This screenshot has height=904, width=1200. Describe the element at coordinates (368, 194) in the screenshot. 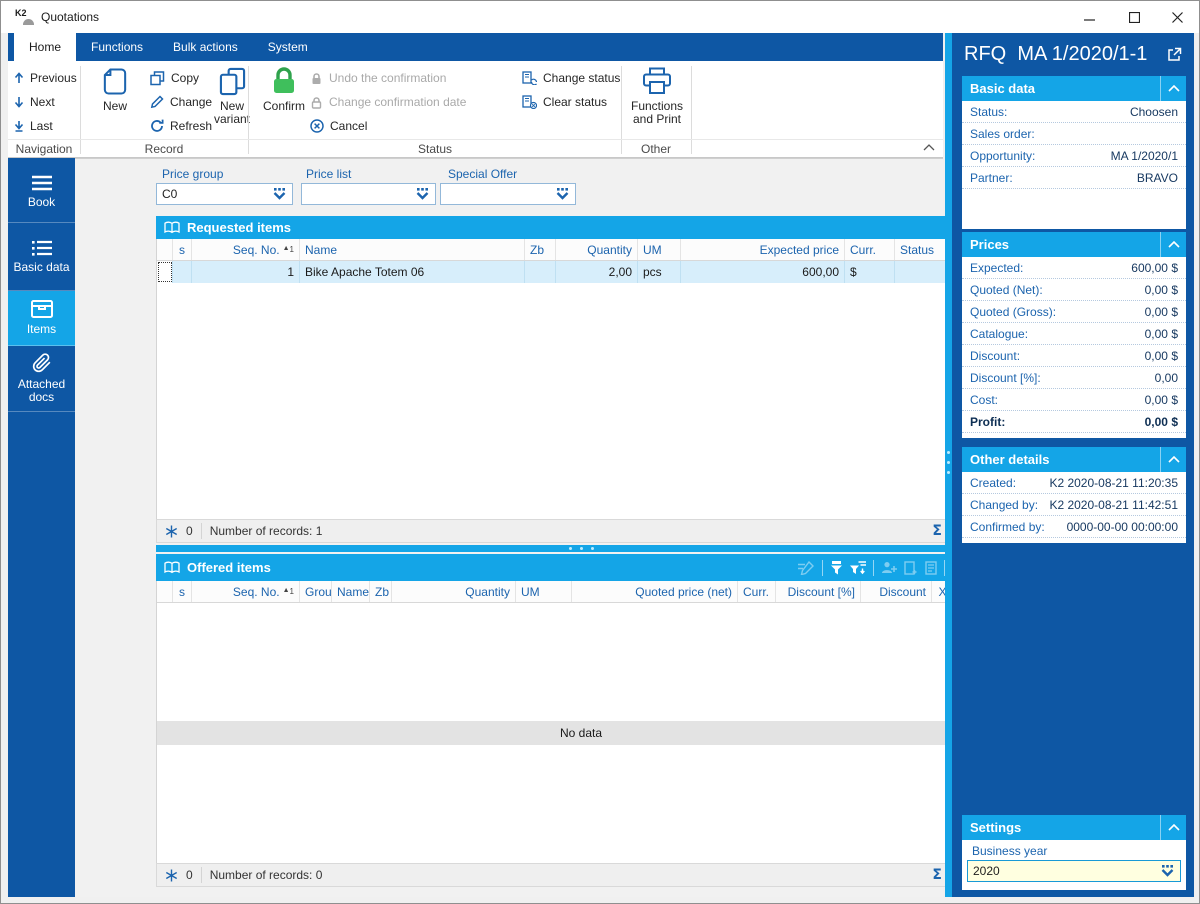

I see `price-list-dropdown` at that location.